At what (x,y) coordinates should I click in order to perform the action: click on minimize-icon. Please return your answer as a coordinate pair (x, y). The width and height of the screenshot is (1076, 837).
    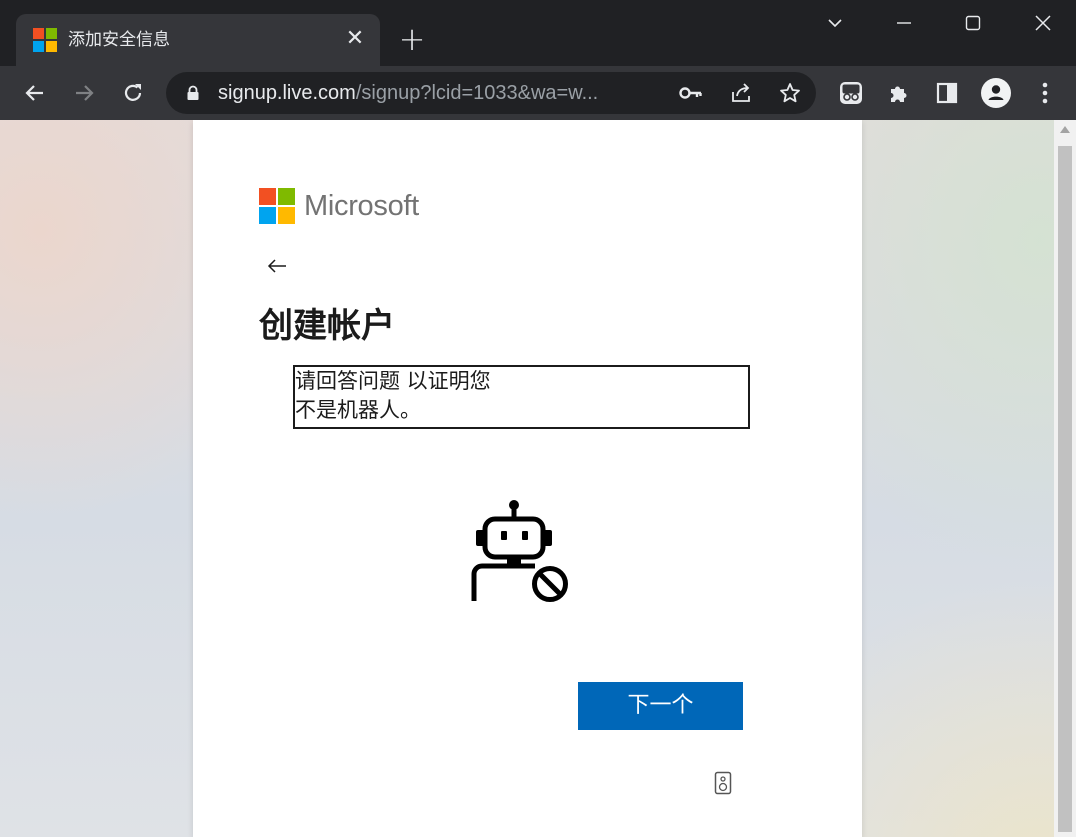
    Looking at the image, I should click on (904, 24).